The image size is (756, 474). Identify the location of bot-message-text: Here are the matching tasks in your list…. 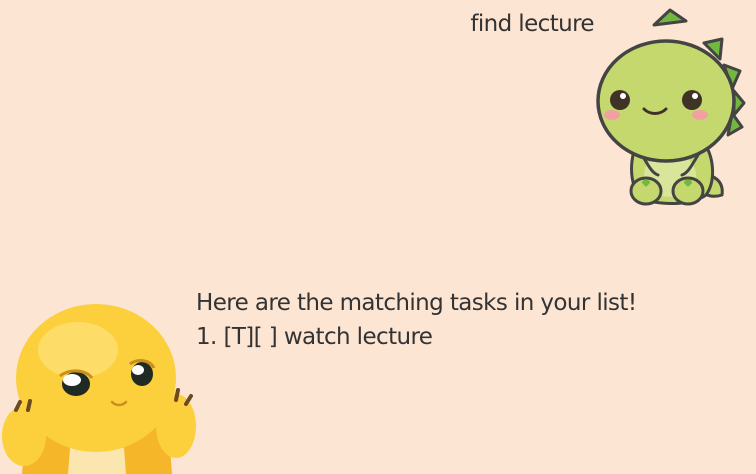
(416, 320).